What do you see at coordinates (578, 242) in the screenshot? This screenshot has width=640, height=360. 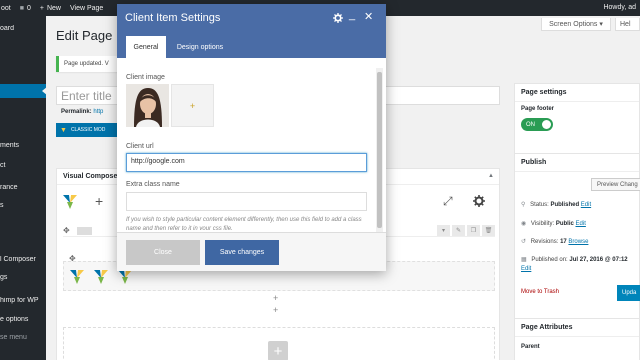 I see `browse-revisions-link: Browse` at bounding box center [578, 242].